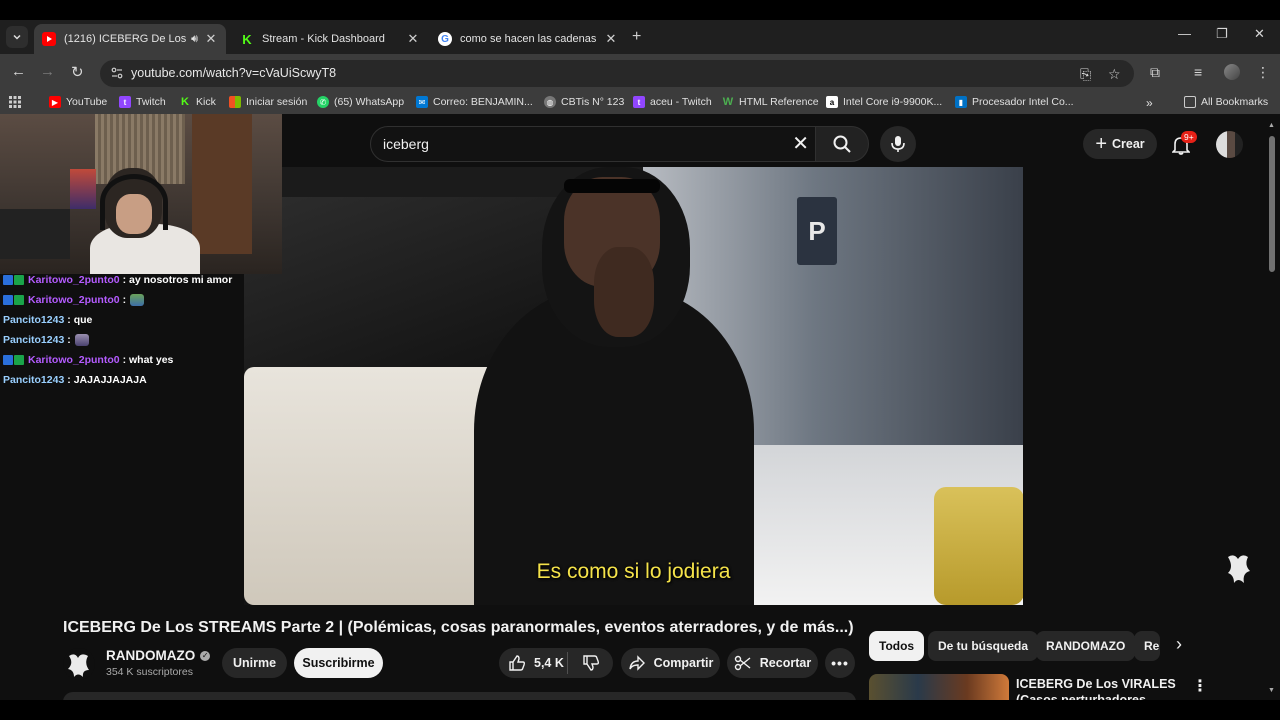 The width and height of the screenshot is (1280, 720). What do you see at coordinates (517, 663) in the screenshot?
I see `like-button` at bounding box center [517, 663].